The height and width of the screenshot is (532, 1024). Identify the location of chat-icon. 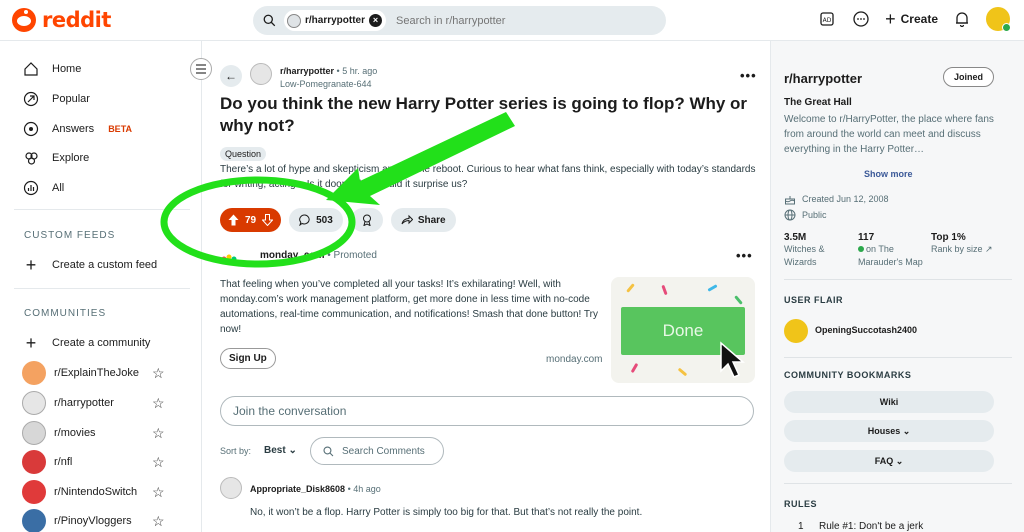
(861, 19).